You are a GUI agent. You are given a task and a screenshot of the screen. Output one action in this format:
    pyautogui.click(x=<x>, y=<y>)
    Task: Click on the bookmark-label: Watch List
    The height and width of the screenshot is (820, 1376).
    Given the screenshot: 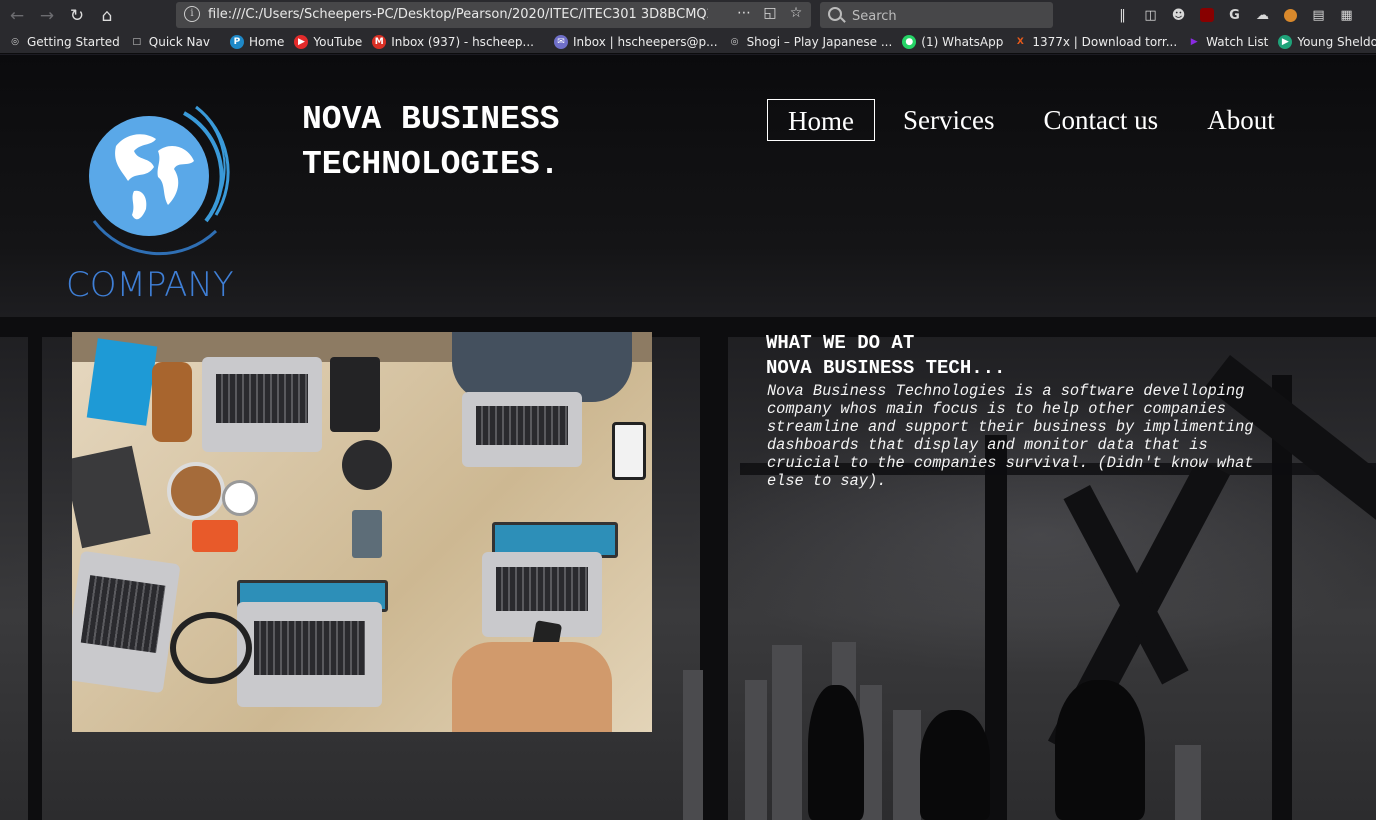 What is the action you would take?
    pyautogui.click(x=1237, y=42)
    